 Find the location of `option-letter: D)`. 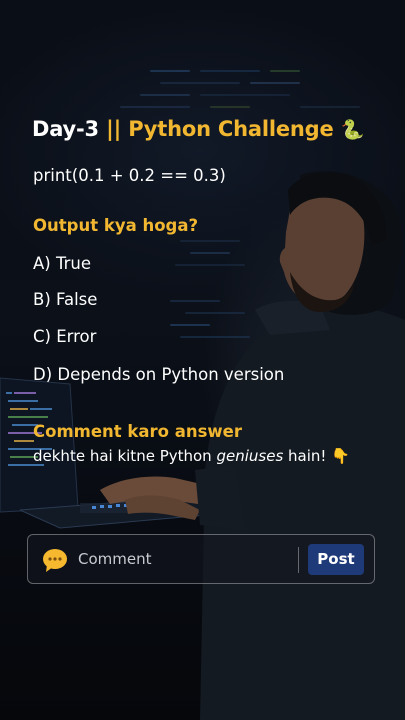

option-letter: D) is located at coordinates (43, 374).